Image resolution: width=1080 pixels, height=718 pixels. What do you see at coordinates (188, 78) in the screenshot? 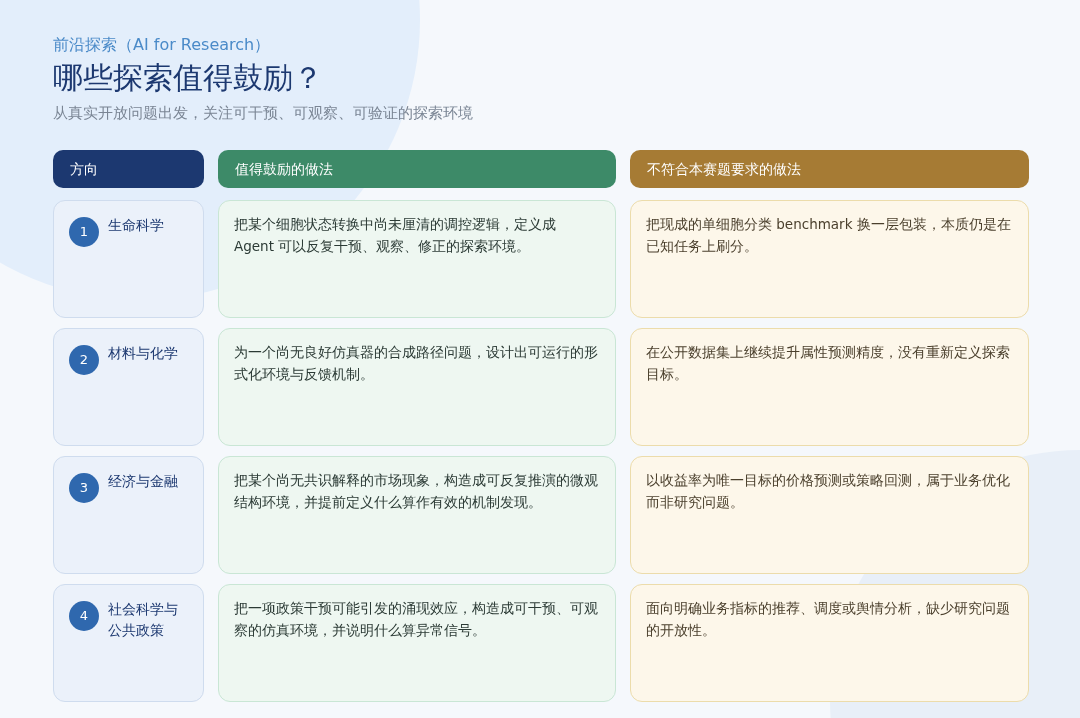
I see `page-title: 哪些探索值得鼓励？` at bounding box center [188, 78].